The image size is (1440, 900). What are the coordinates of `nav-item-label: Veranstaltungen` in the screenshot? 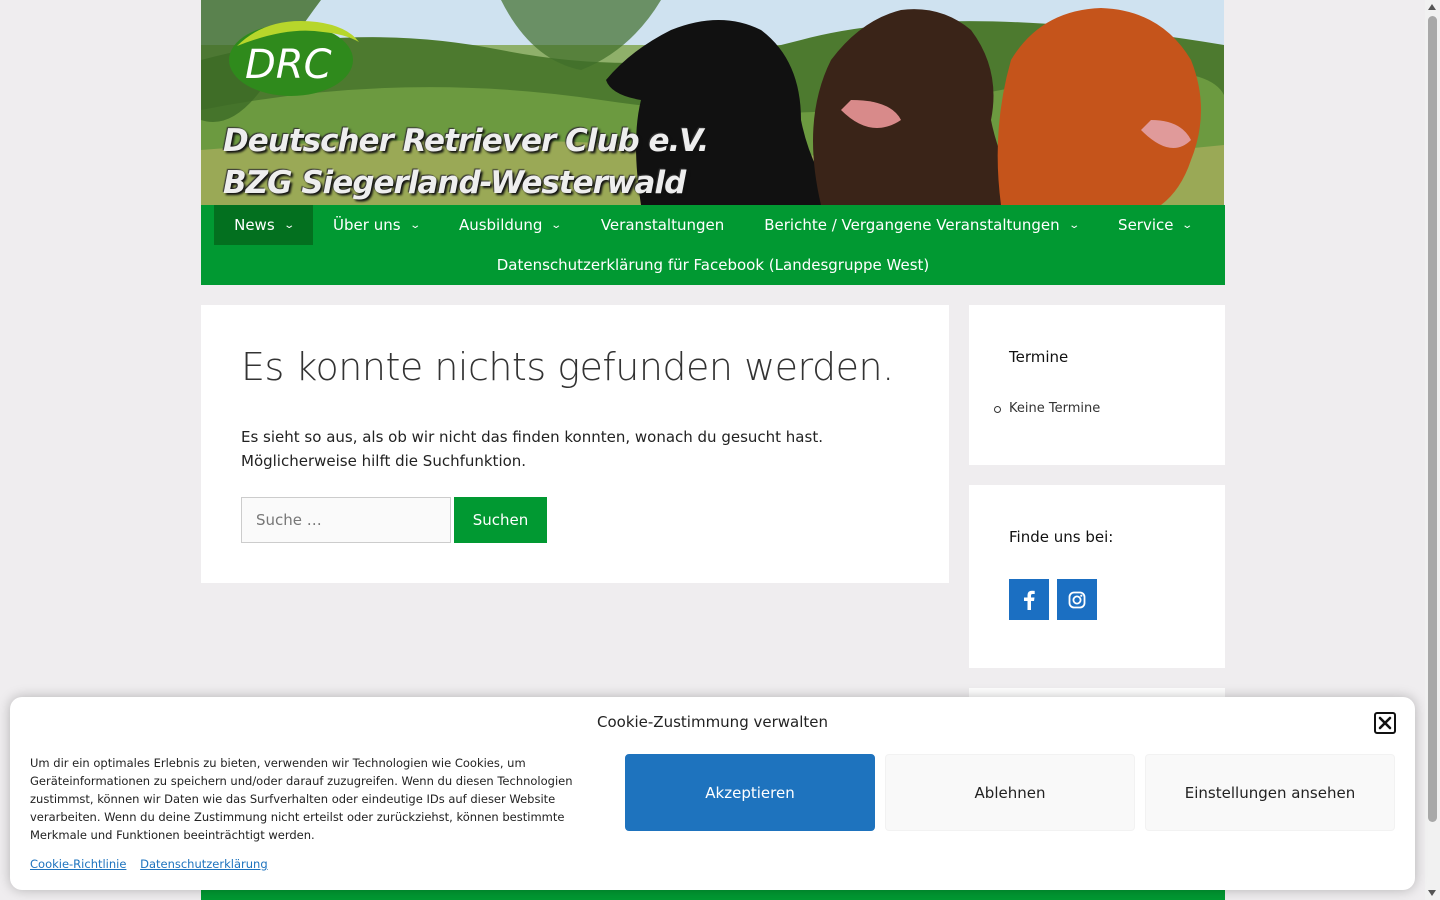 It's located at (662, 225).